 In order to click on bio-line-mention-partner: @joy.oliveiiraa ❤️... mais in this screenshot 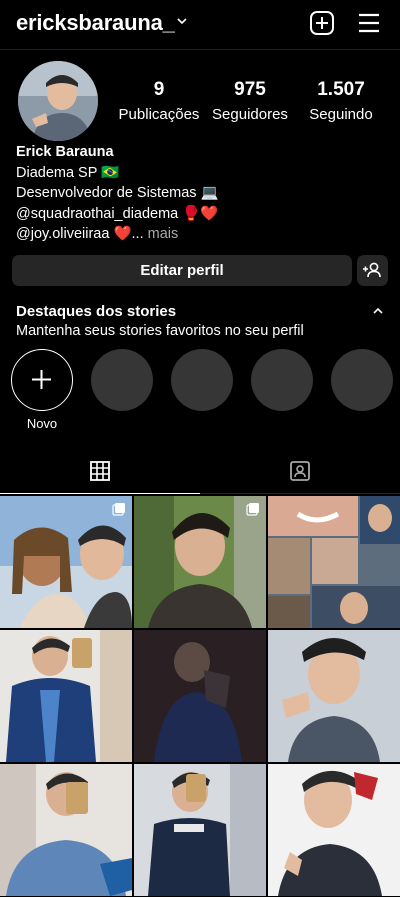, I will do `click(201, 234)`.